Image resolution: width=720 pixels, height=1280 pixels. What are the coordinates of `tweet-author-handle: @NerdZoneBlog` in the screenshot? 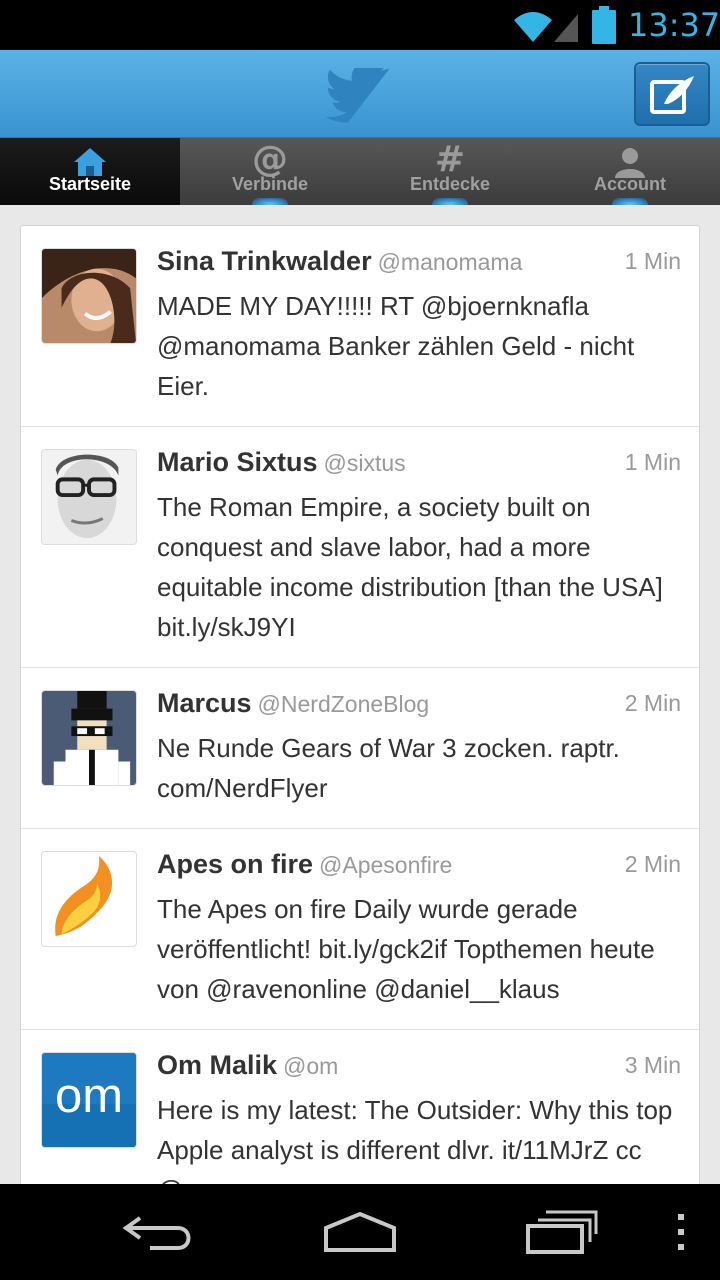 It's located at (343, 704).